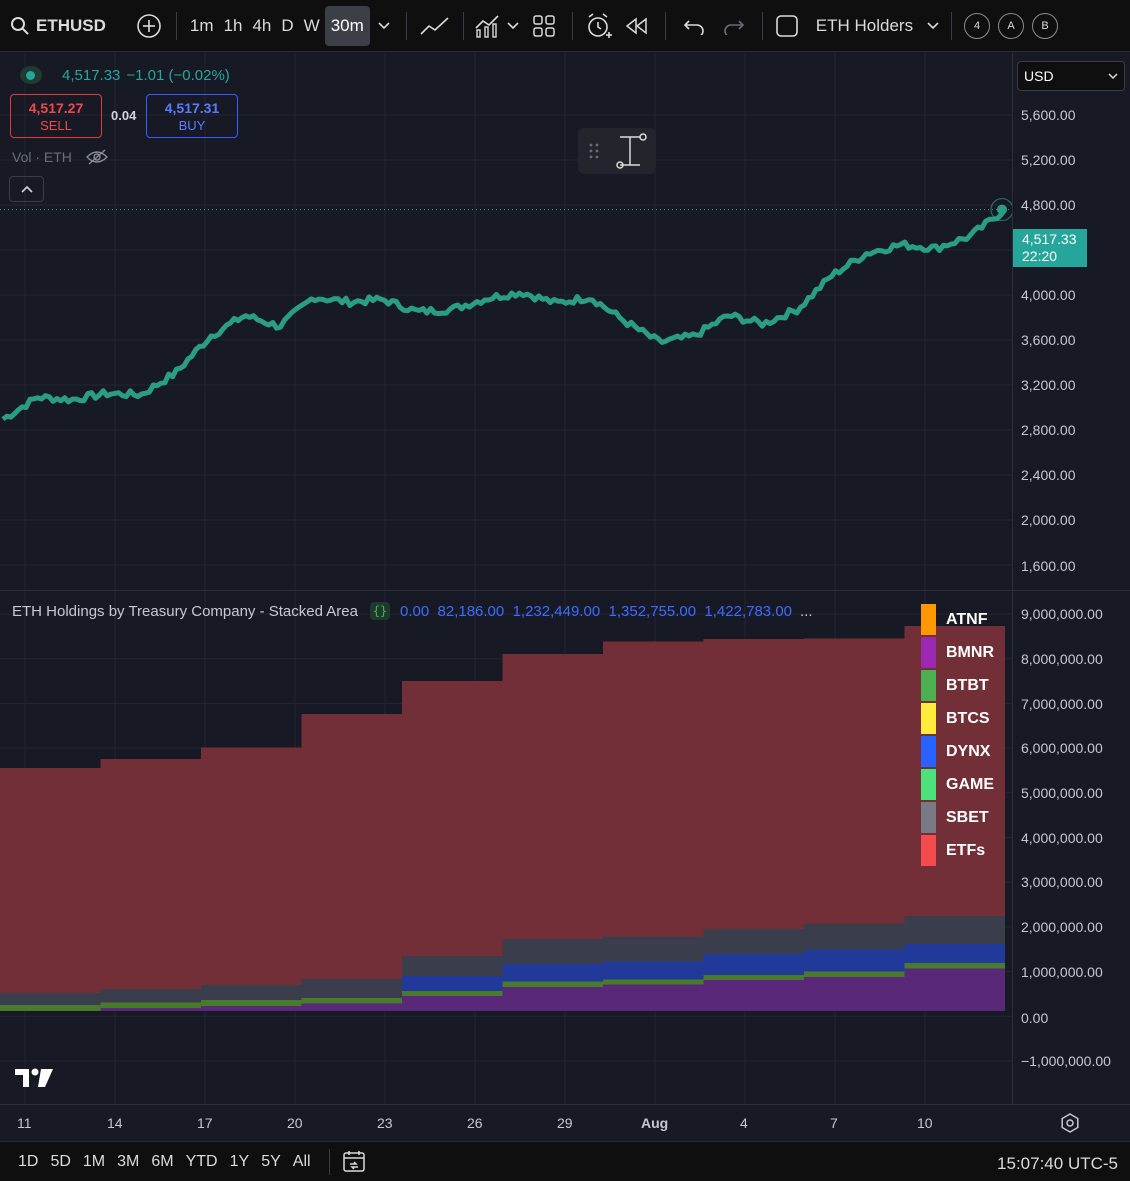  What do you see at coordinates (94, 1162) in the screenshot?
I see `range-1m: 1M` at bounding box center [94, 1162].